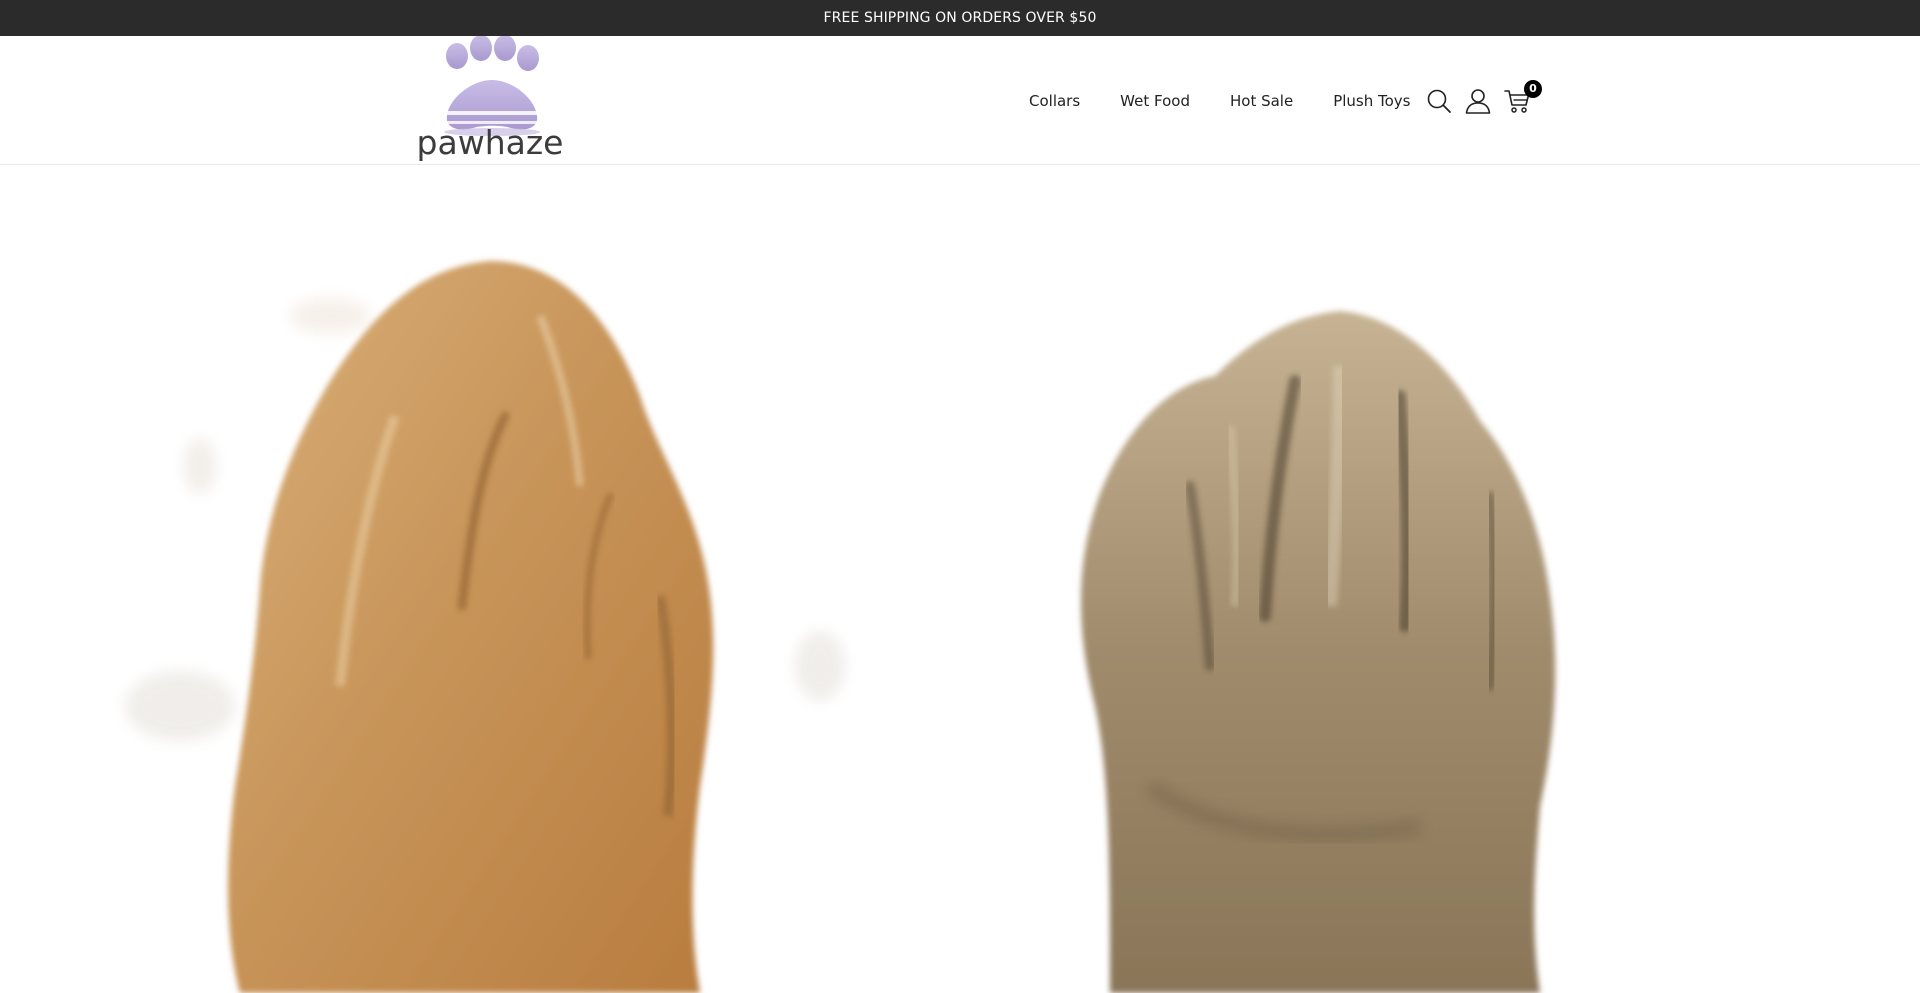 The image size is (1920, 993). Describe the element at coordinates (1261, 101) in the screenshot. I see `nav-item-hot-sale: Hot Sale` at that location.